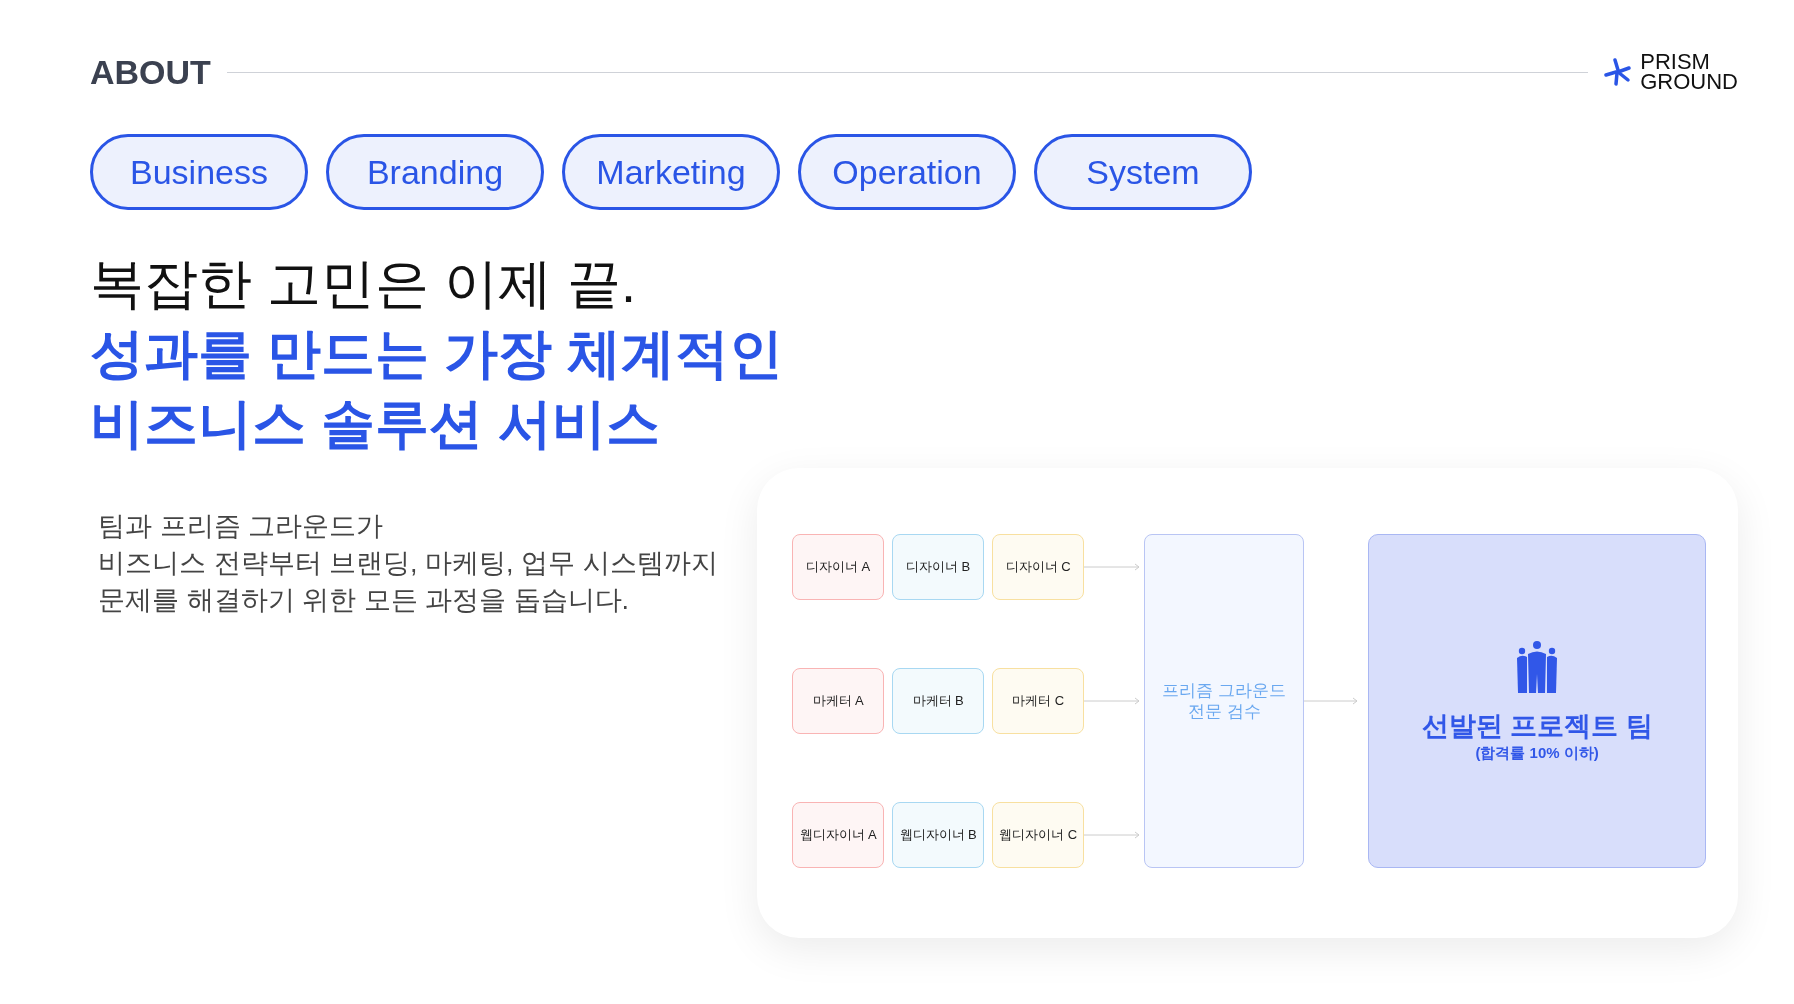 The width and height of the screenshot is (1794, 1004). Describe the element at coordinates (938, 701) in the screenshot. I see `member-node: 마케터 B` at that location.